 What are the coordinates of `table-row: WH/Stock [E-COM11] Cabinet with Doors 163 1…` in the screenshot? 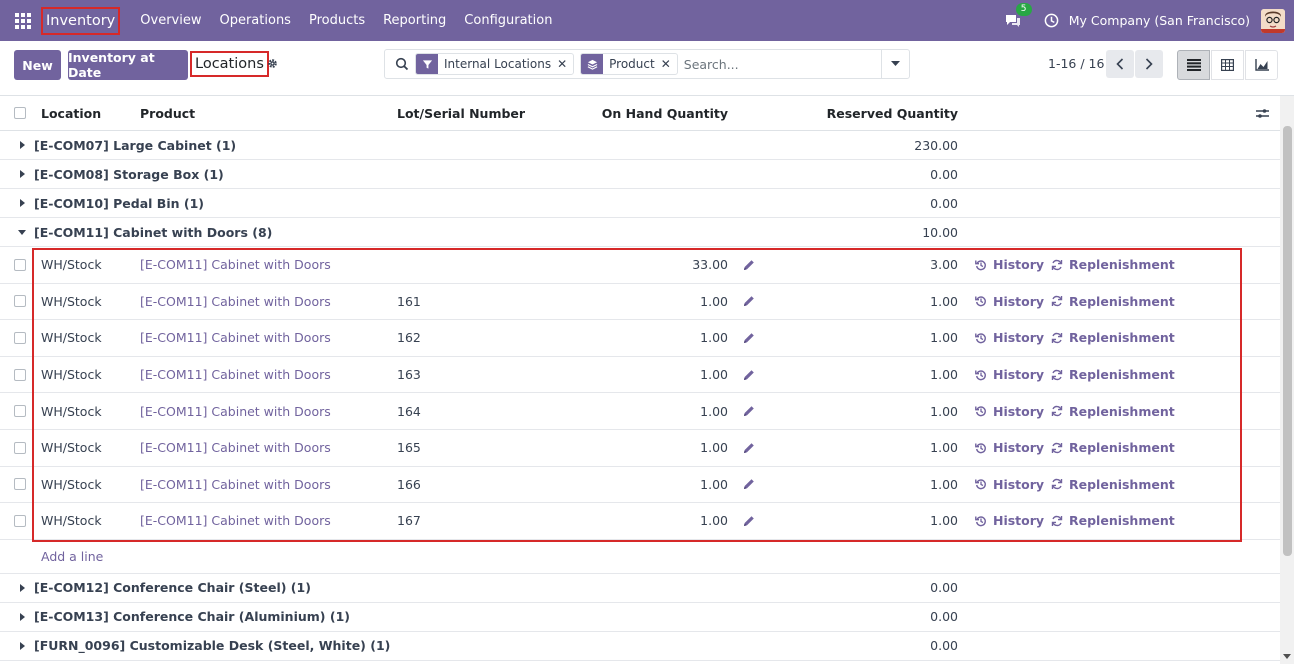 It's located at (640, 375).